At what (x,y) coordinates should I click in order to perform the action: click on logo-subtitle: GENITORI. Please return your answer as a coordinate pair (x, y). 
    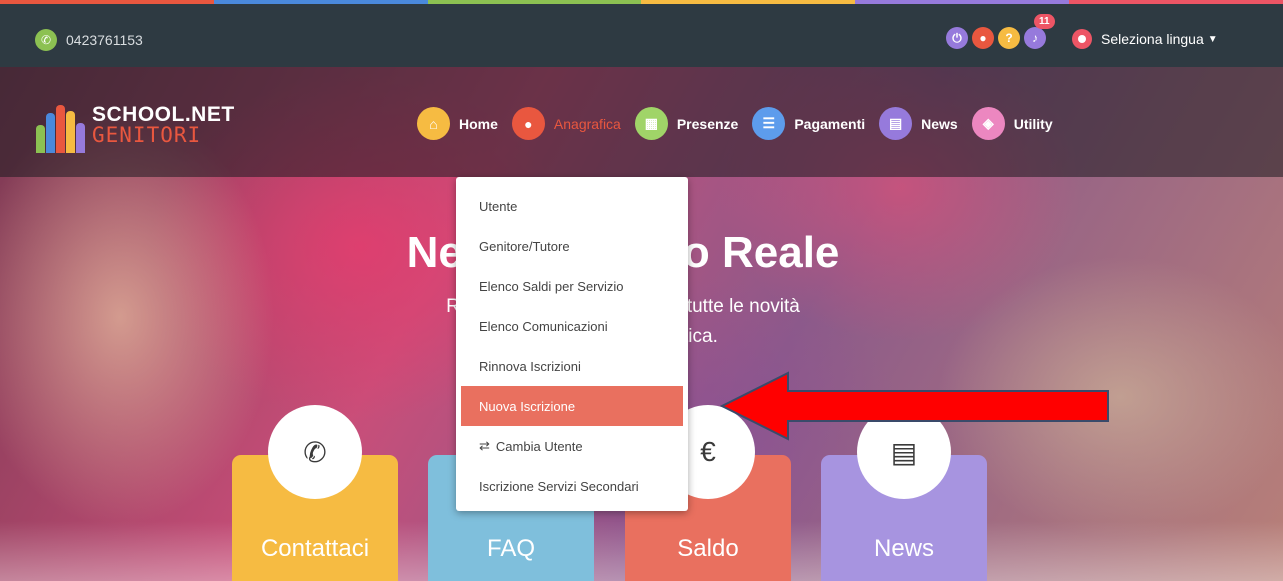
    Looking at the image, I should click on (147, 135).